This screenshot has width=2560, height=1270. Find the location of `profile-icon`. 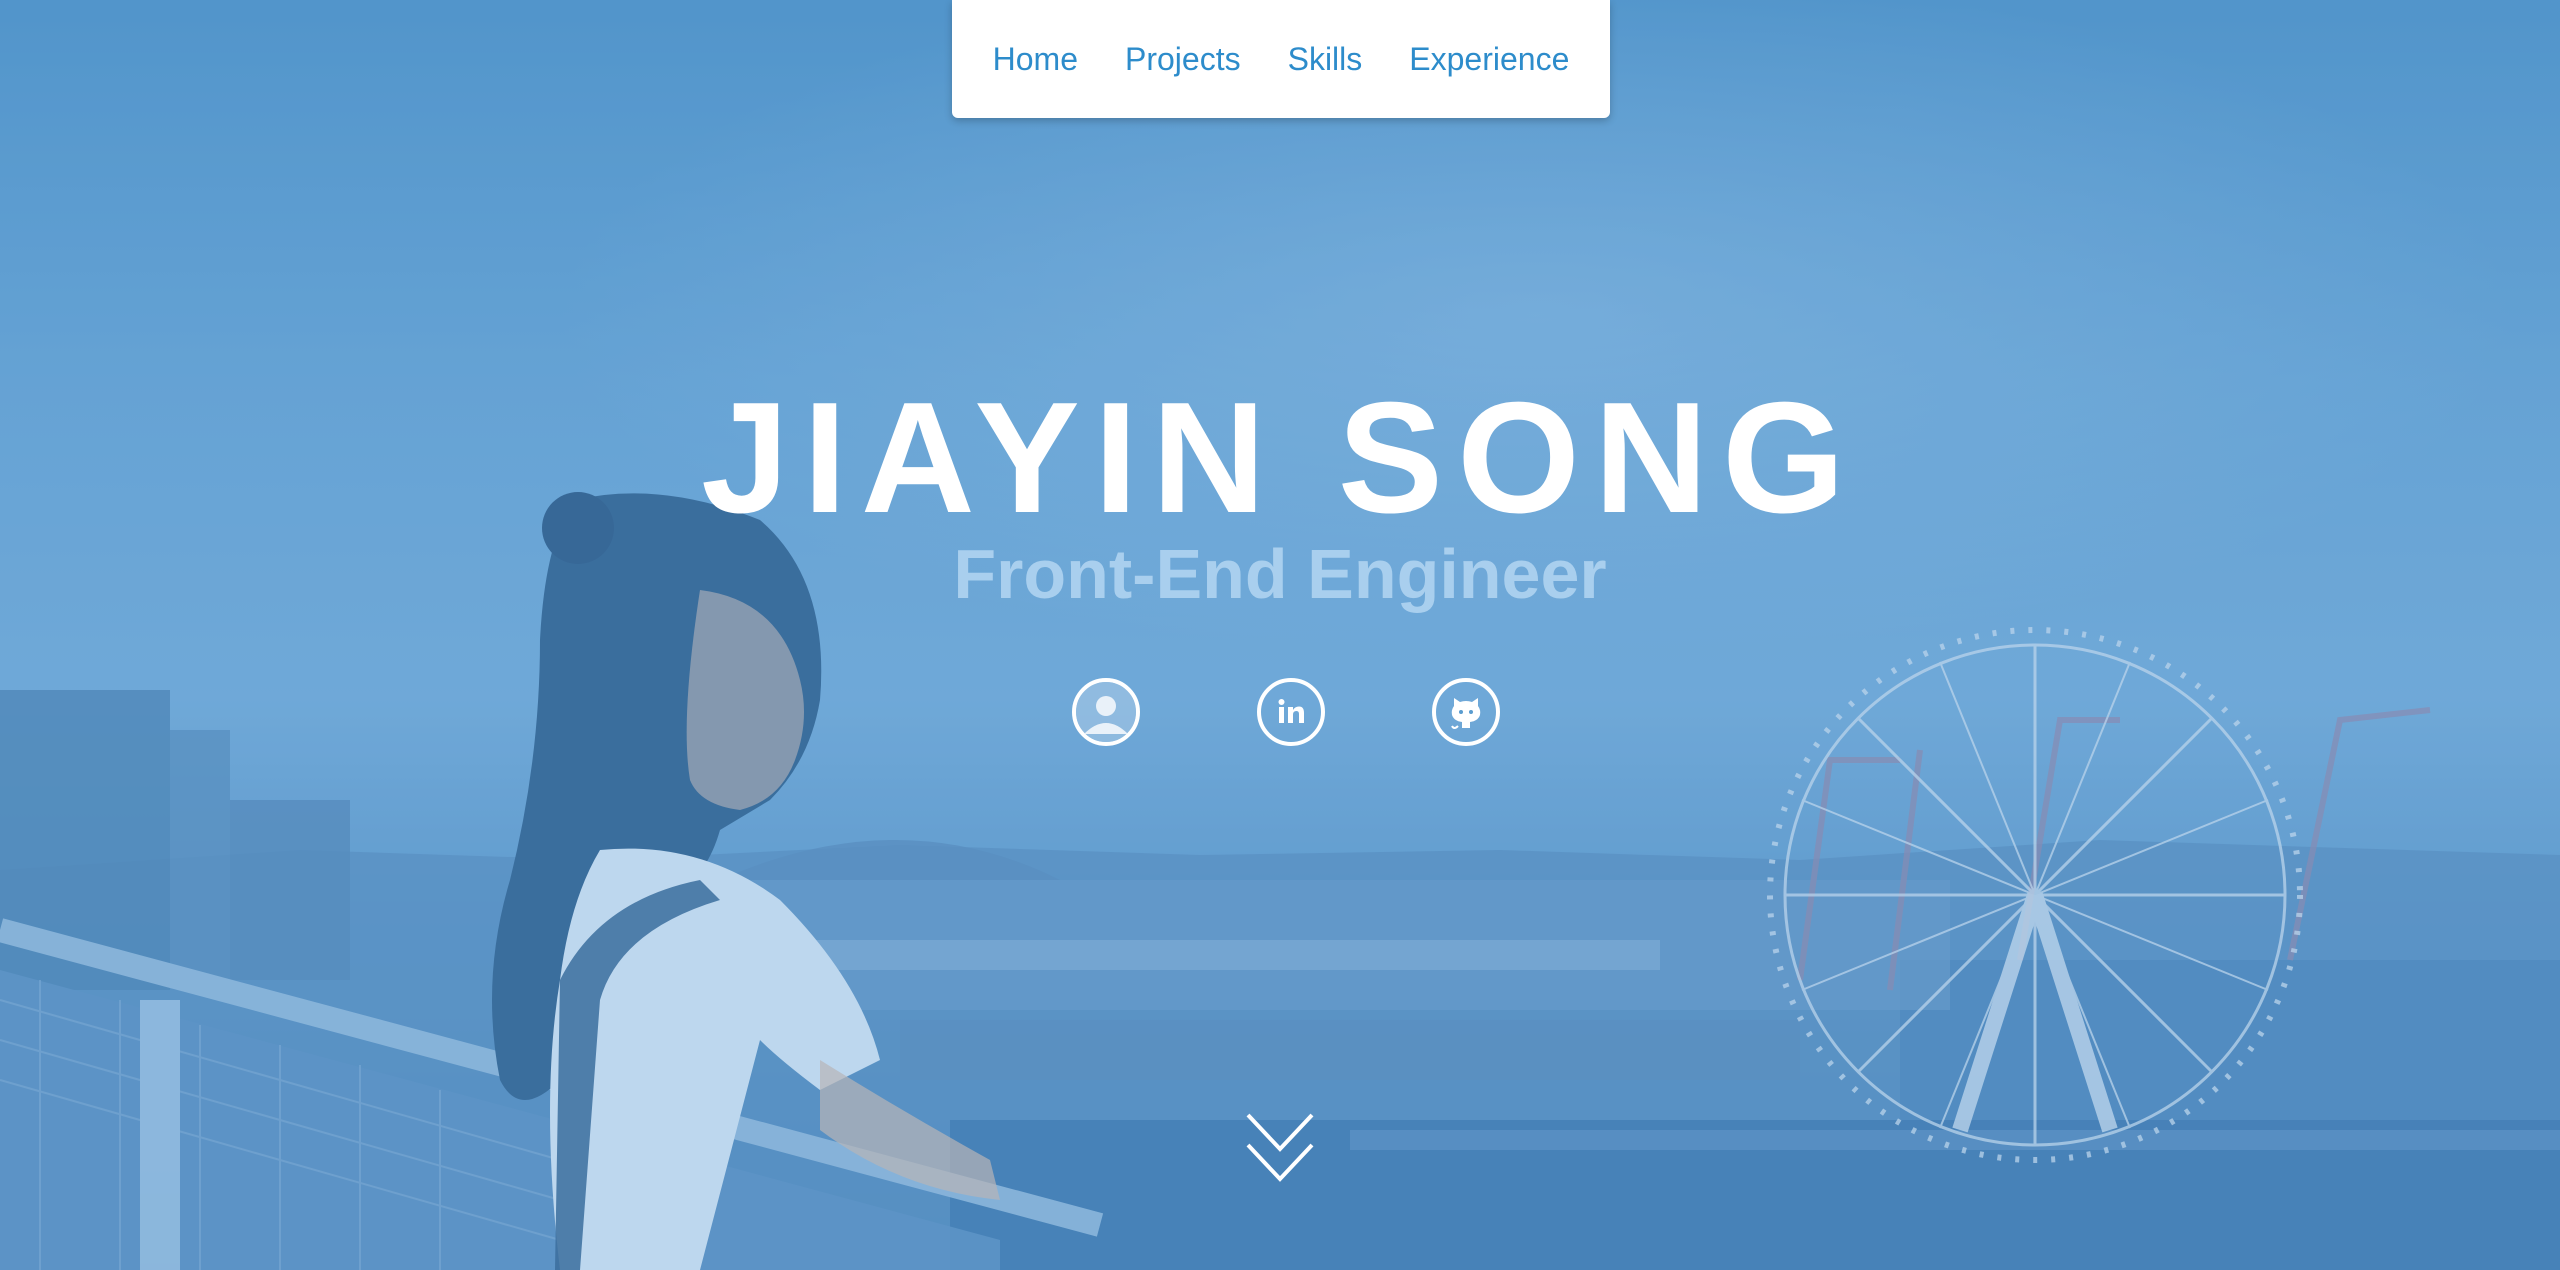

profile-icon is located at coordinates (1106, 712).